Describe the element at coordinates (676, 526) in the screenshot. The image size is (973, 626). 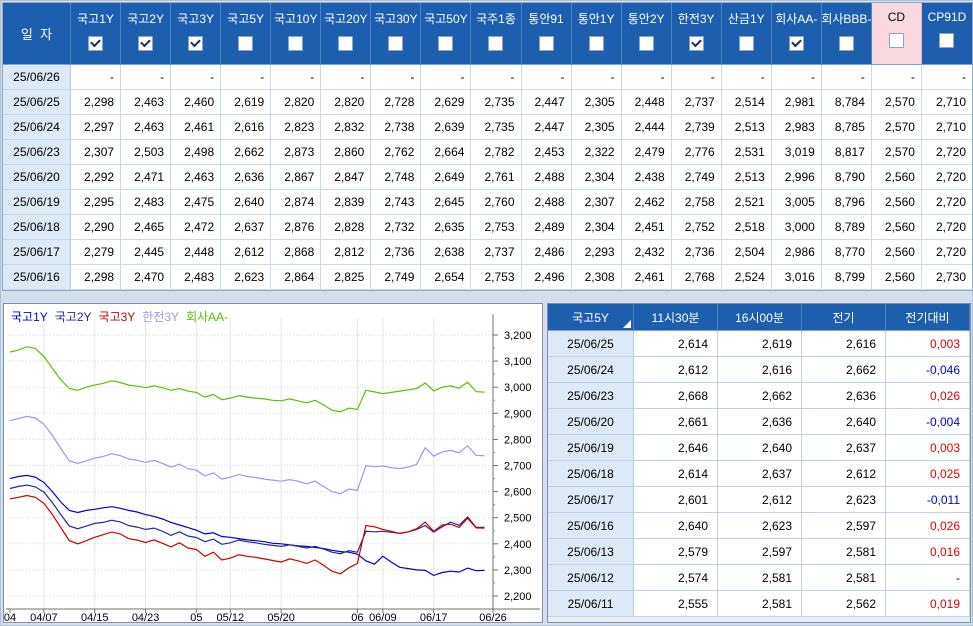
I see `detail-1130-cell: 2,640` at that location.